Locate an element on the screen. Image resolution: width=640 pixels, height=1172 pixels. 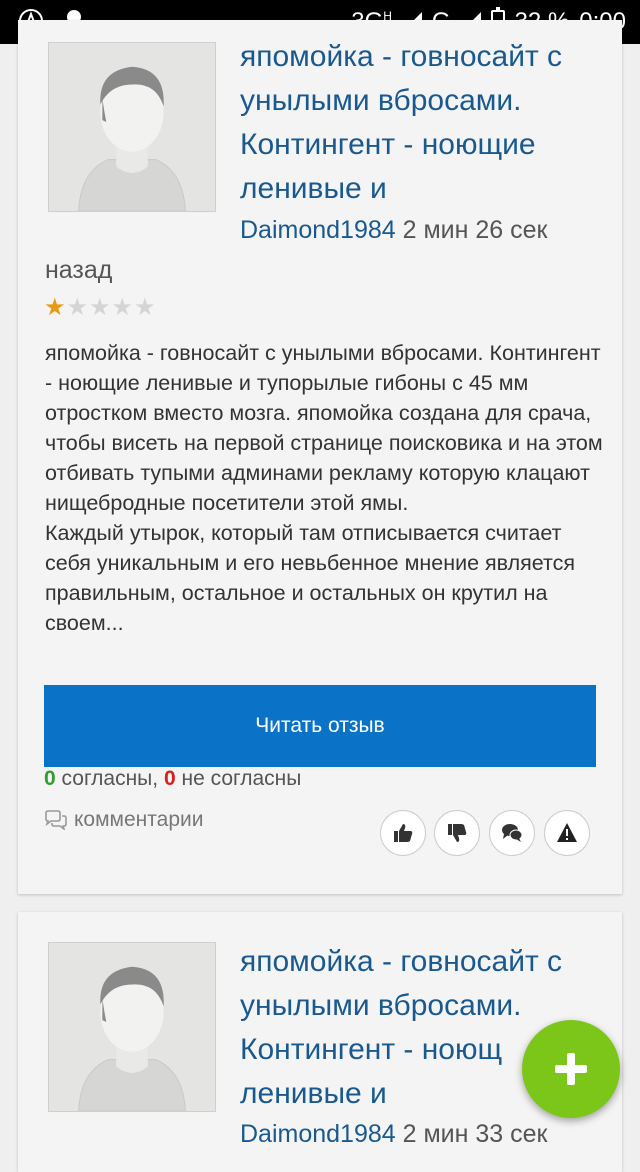
report-button is located at coordinates (567, 833).